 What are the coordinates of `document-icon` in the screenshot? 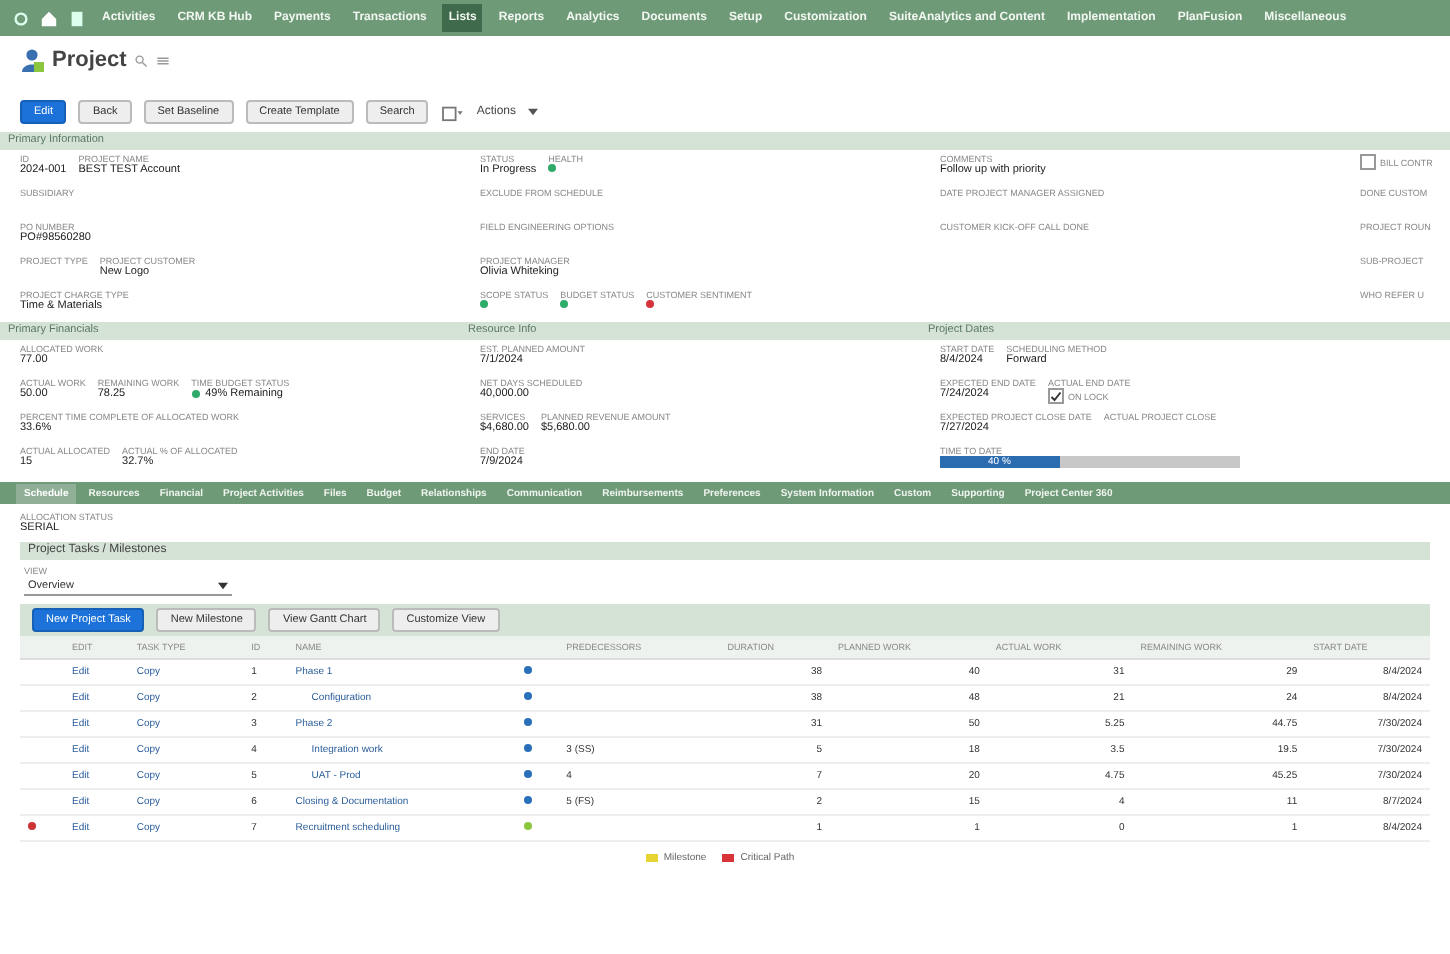 It's located at (77, 18).